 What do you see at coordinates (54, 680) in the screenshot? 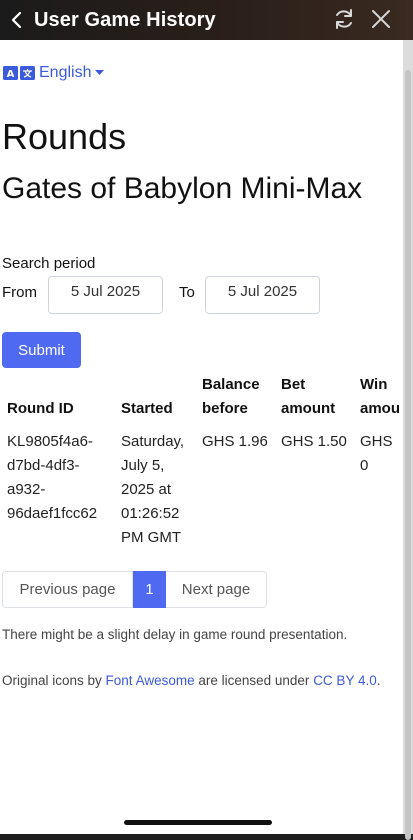
I see `credits-prefix: Original icons by` at bounding box center [54, 680].